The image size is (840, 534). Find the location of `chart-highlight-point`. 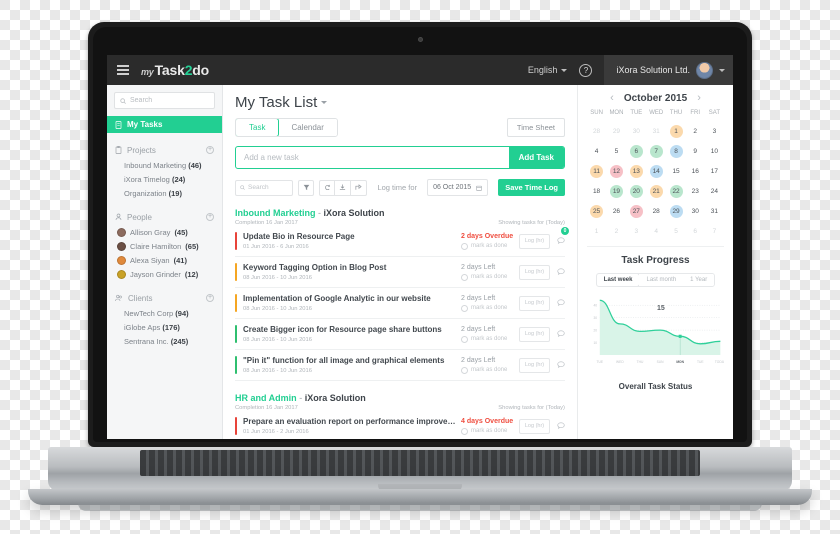

chart-highlight-point is located at coordinates (680, 336).